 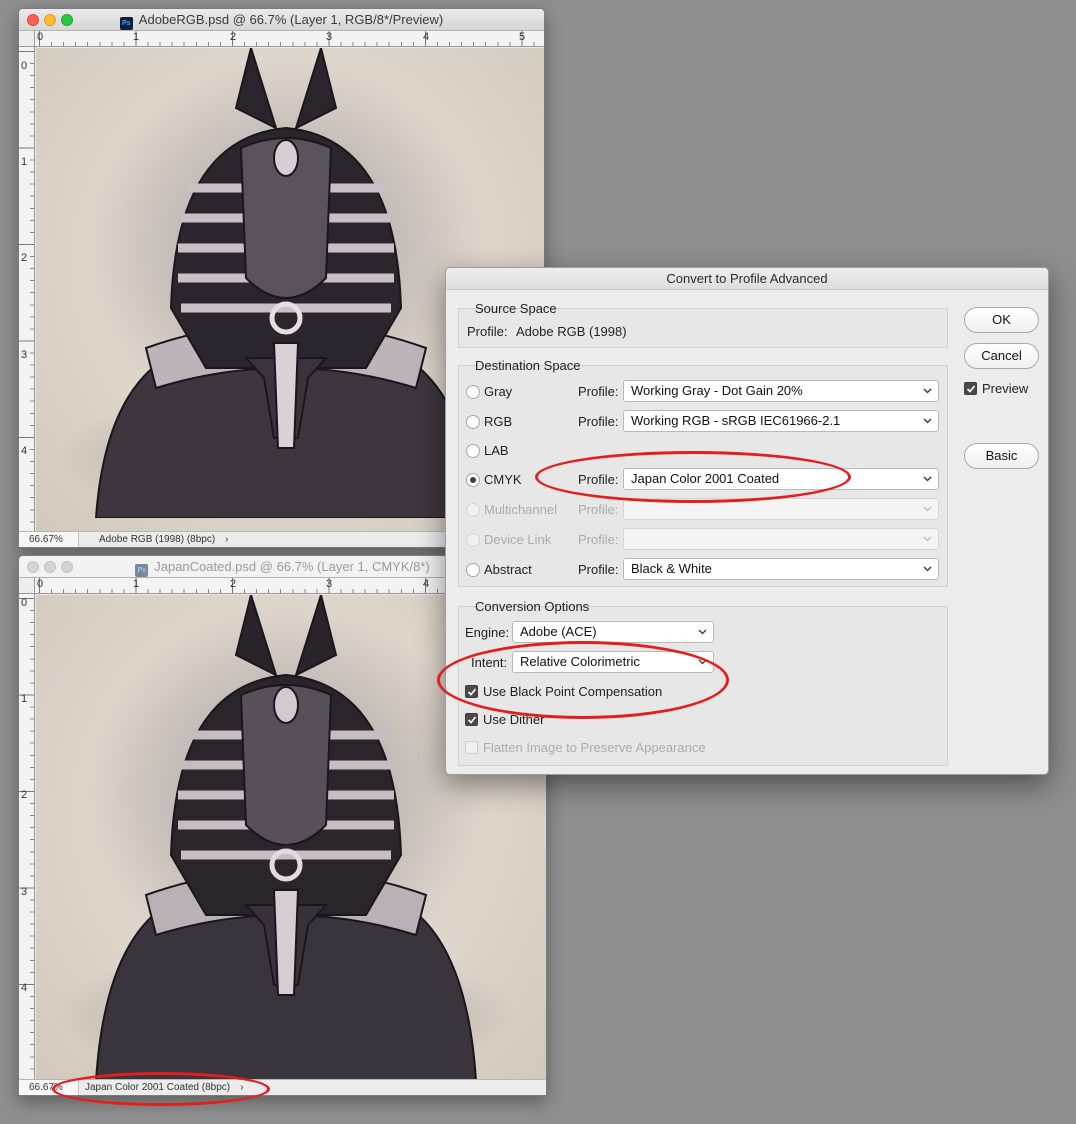 What do you see at coordinates (598, 391) in the screenshot?
I see `gray-profile-label: Profile:` at bounding box center [598, 391].